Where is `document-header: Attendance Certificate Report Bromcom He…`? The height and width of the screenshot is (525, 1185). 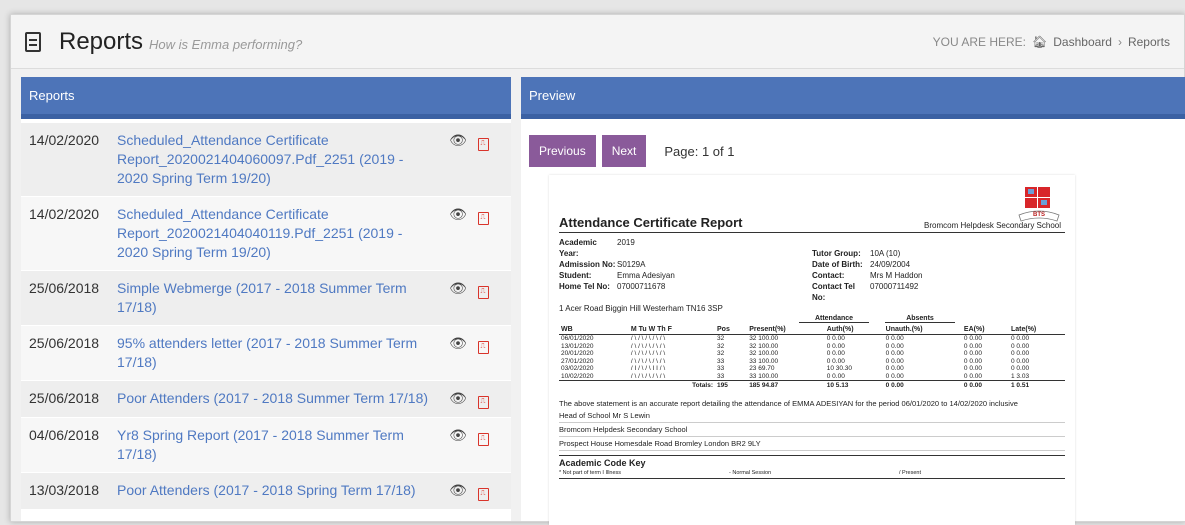 document-header: Attendance Certificate Report Bromcom He… is located at coordinates (812, 224).